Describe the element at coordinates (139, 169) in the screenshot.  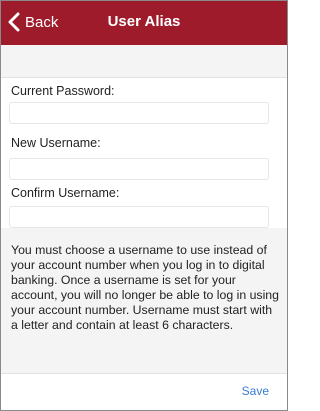
I see `new-username-field` at that location.